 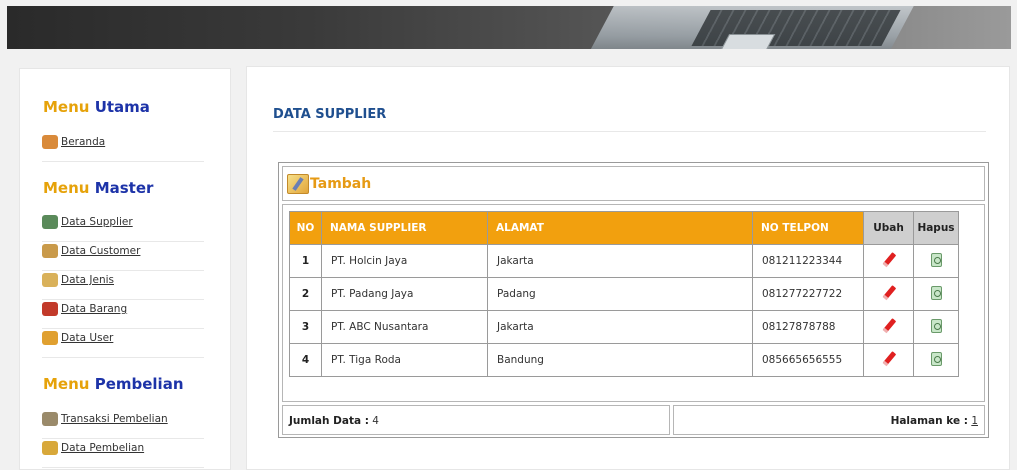 I want to click on sidebar-item-label: Transaksi Pembelian, so click(x=114, y=418).